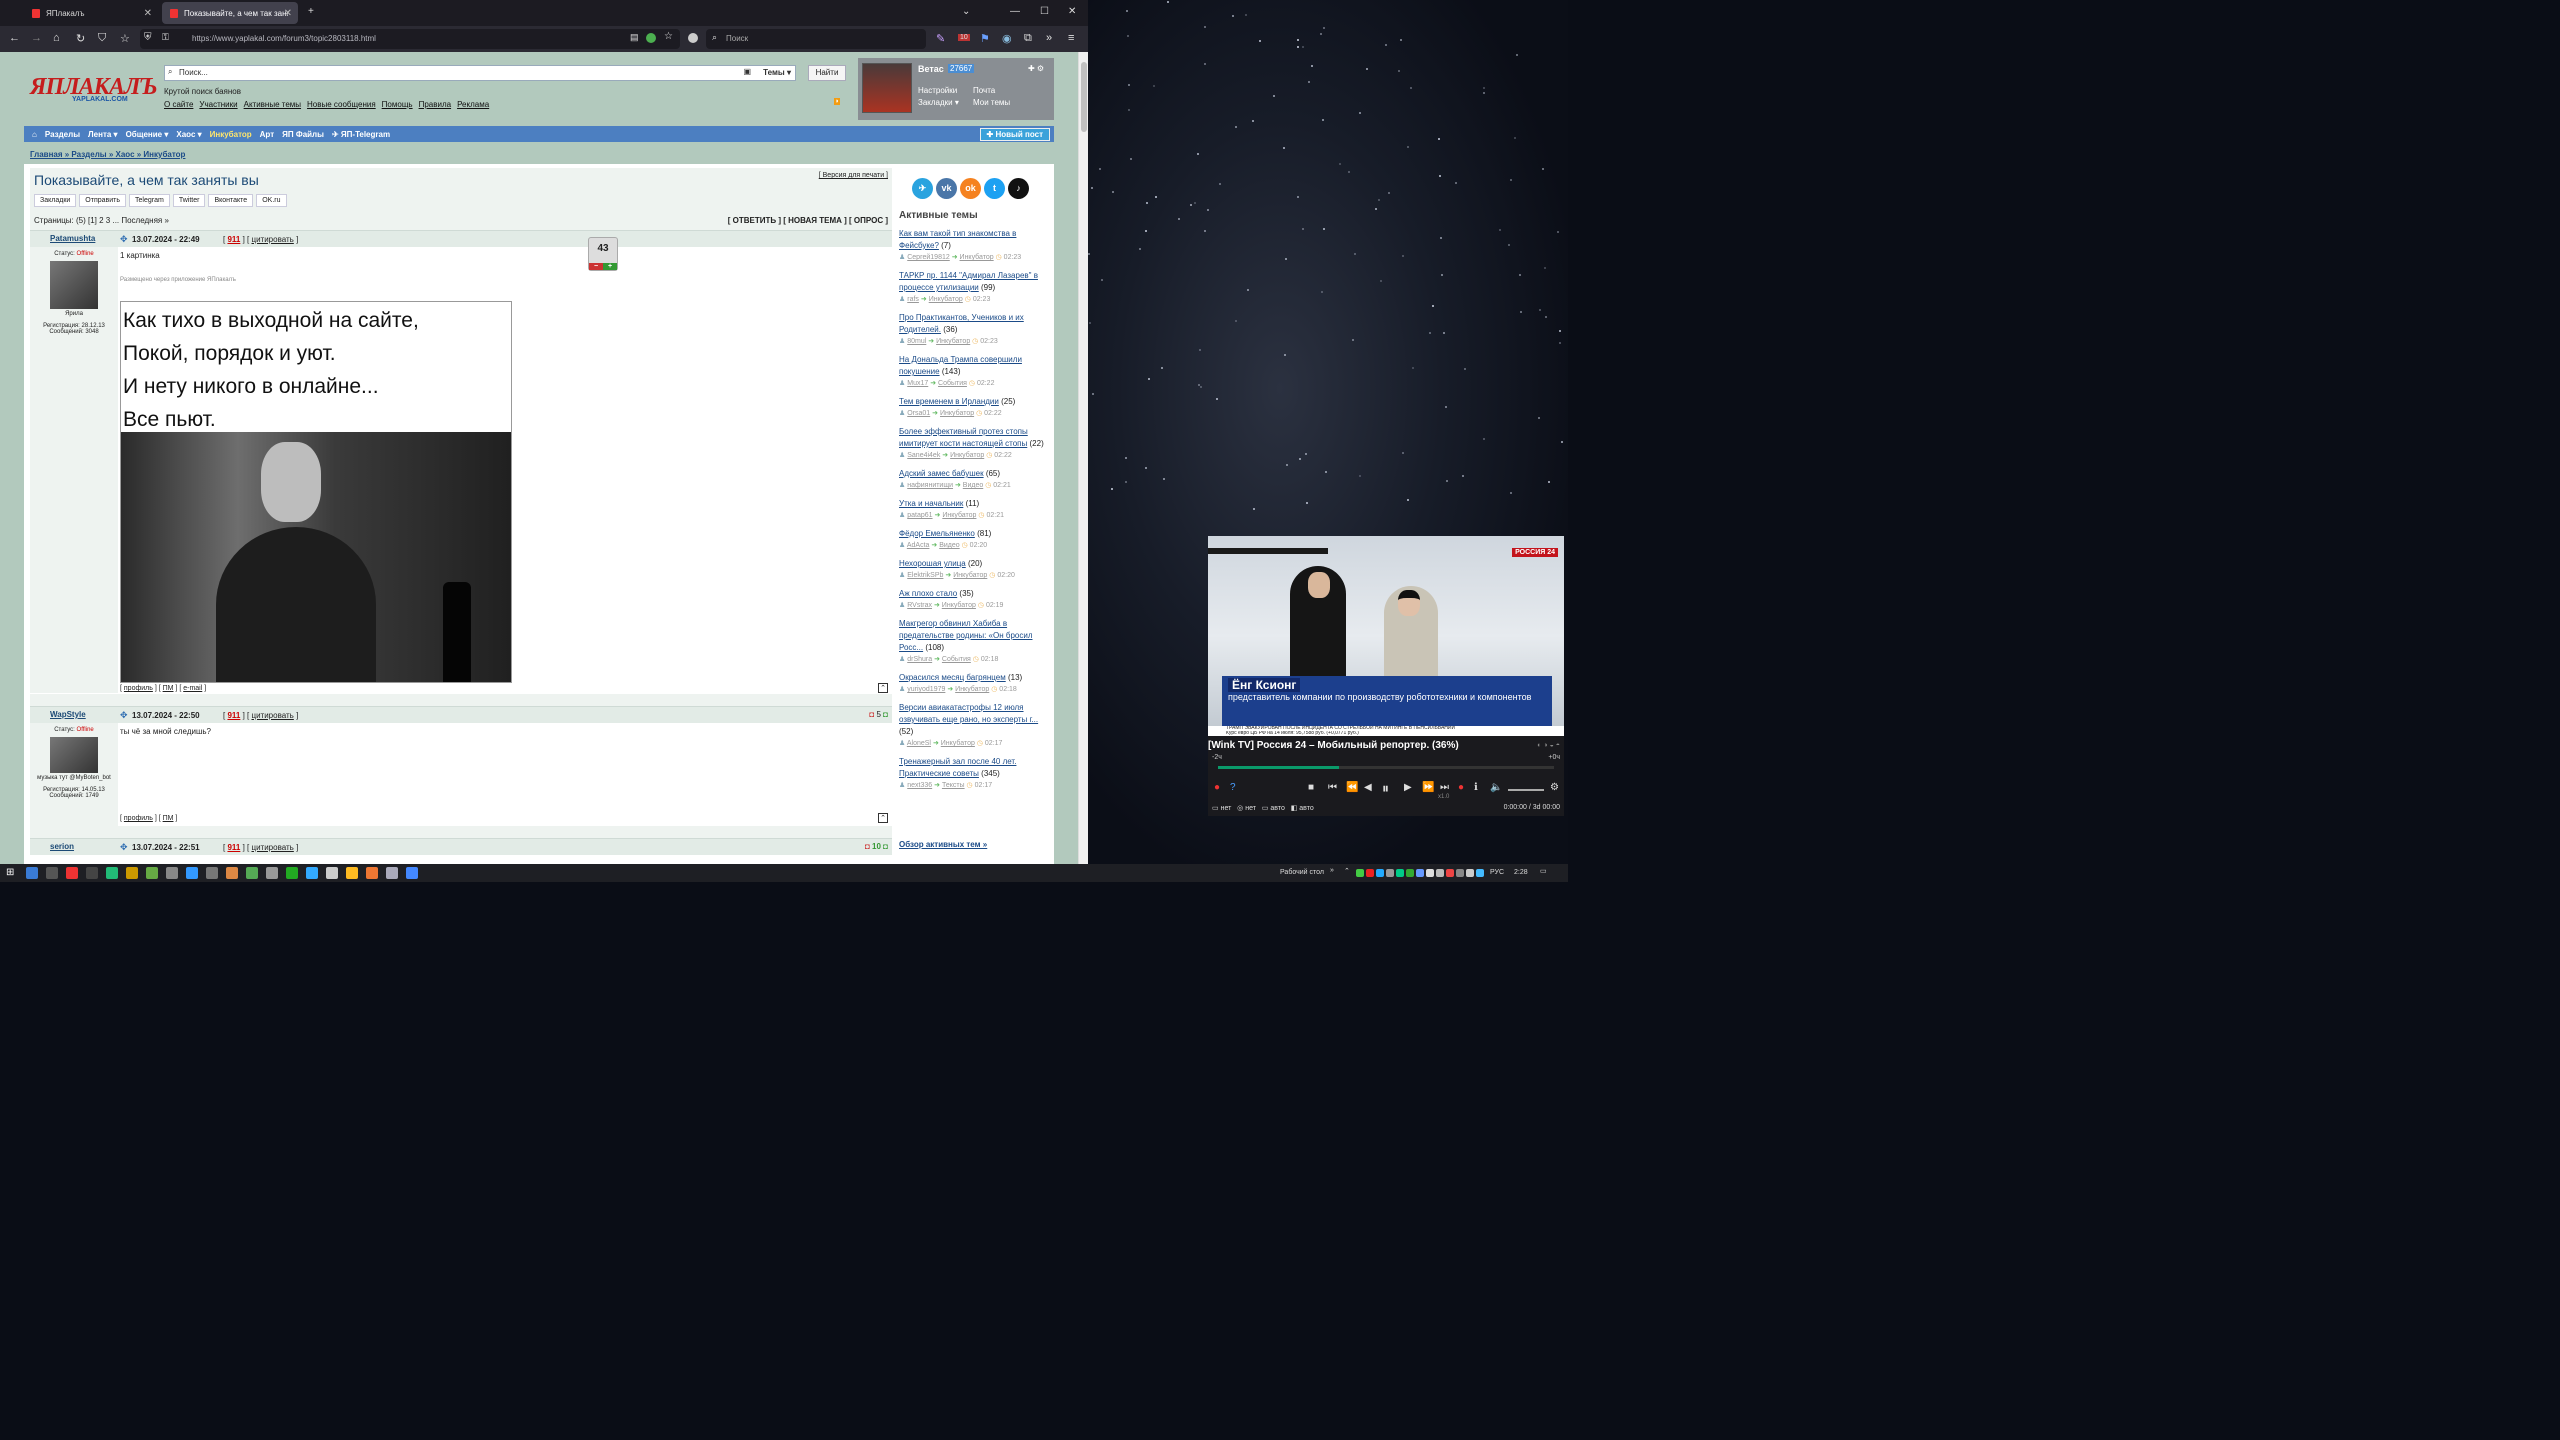 The width and height of the screenshot is (2560, 1440). Describe the element at coordinates (1015, 11) in the screenshot. I see `minimize-icon: —` at that location.